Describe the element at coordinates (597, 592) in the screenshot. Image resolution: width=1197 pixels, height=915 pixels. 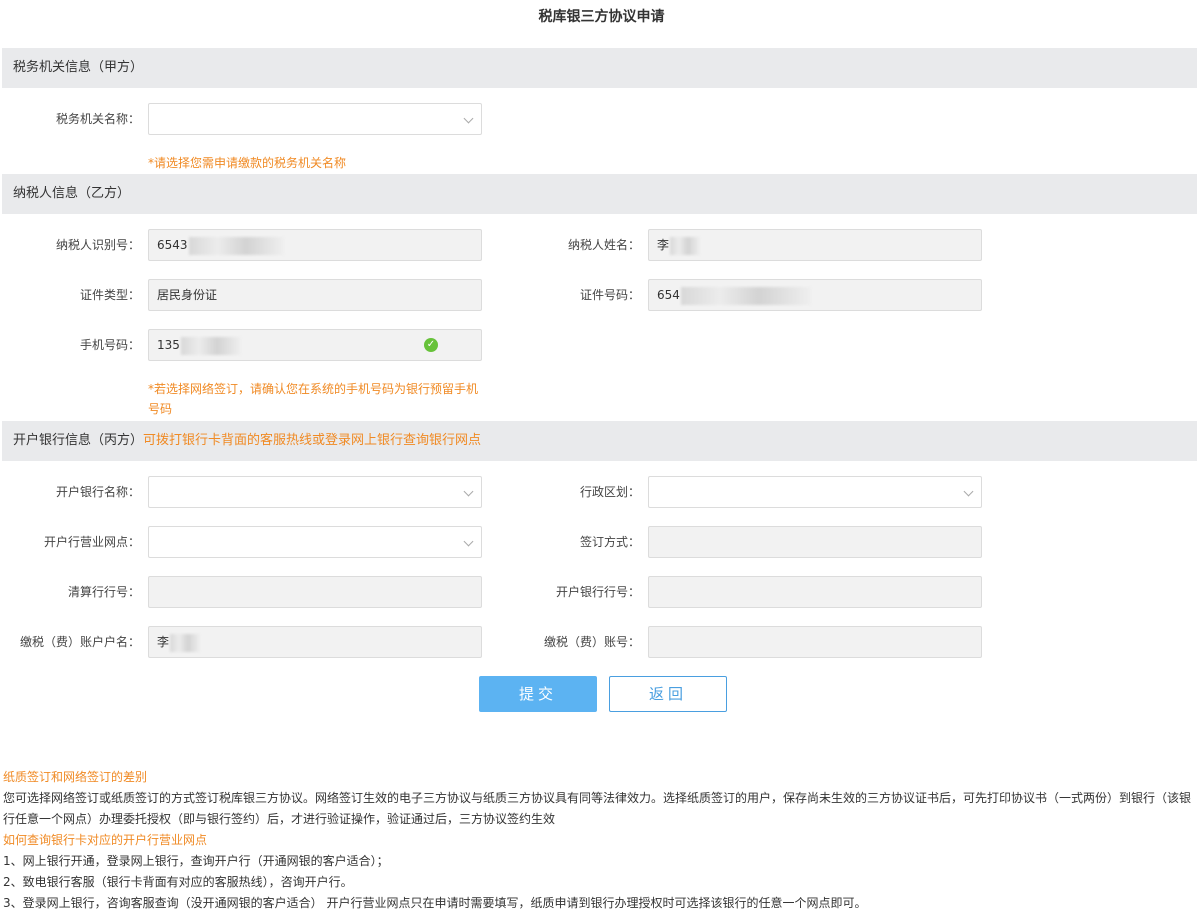
I see `bank-code-label: 开户银行行号：` at that location.